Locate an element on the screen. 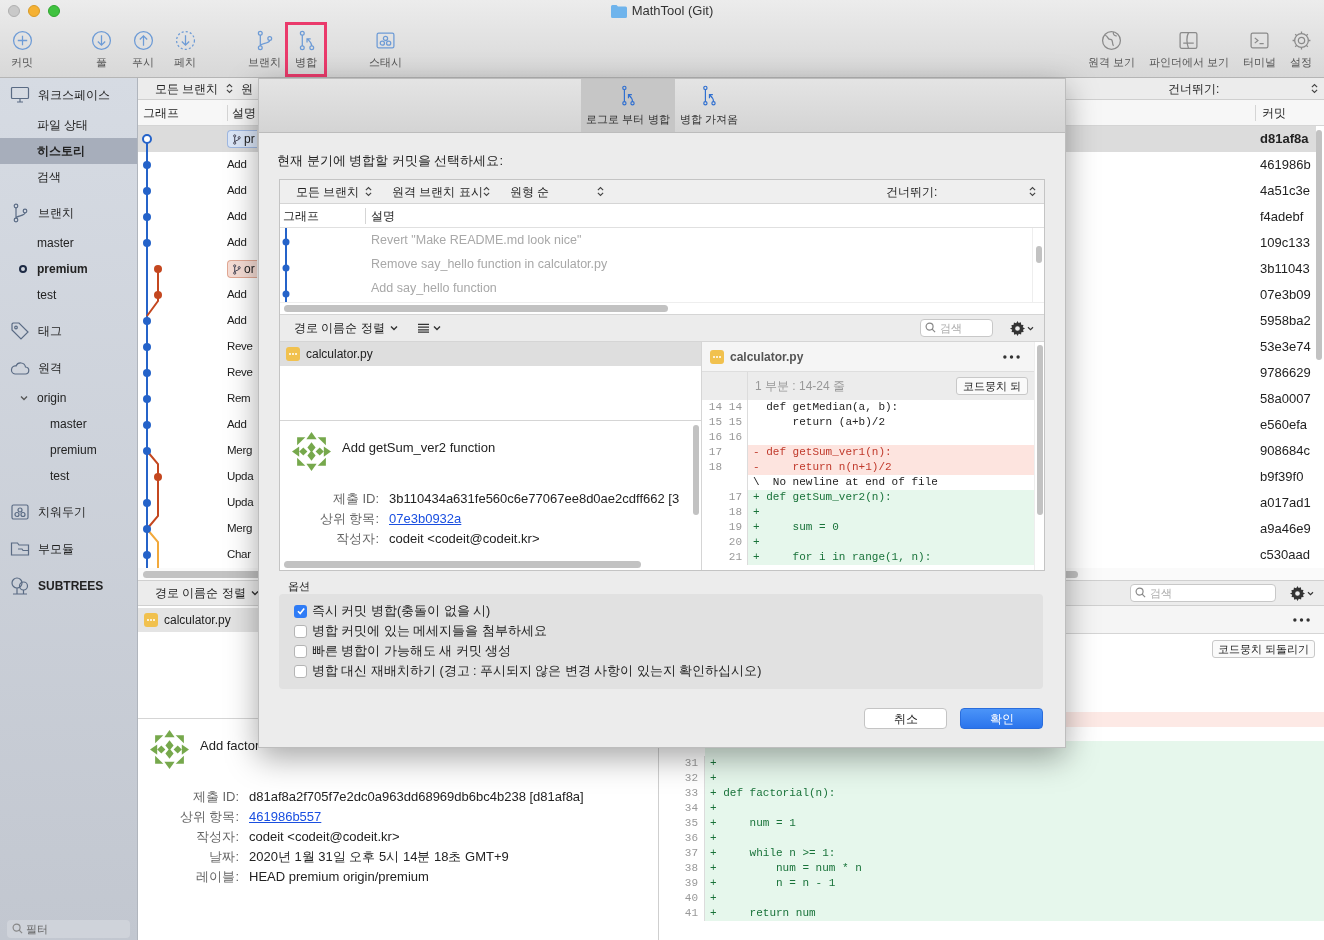 The height and width of the screenshot is (940, 1324). commit-hash: 9786629 is located at coordinates (1286, 373).